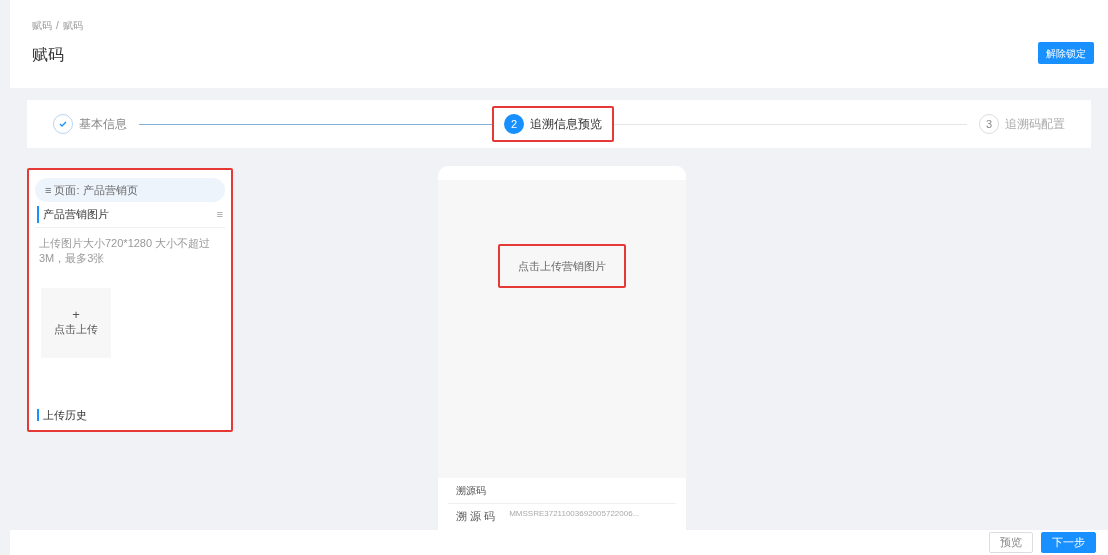 Image resolution: width=1108 pixels, height=555 pixels. I want to click on unlock-button: 解除锁定, so click(1066, 53).